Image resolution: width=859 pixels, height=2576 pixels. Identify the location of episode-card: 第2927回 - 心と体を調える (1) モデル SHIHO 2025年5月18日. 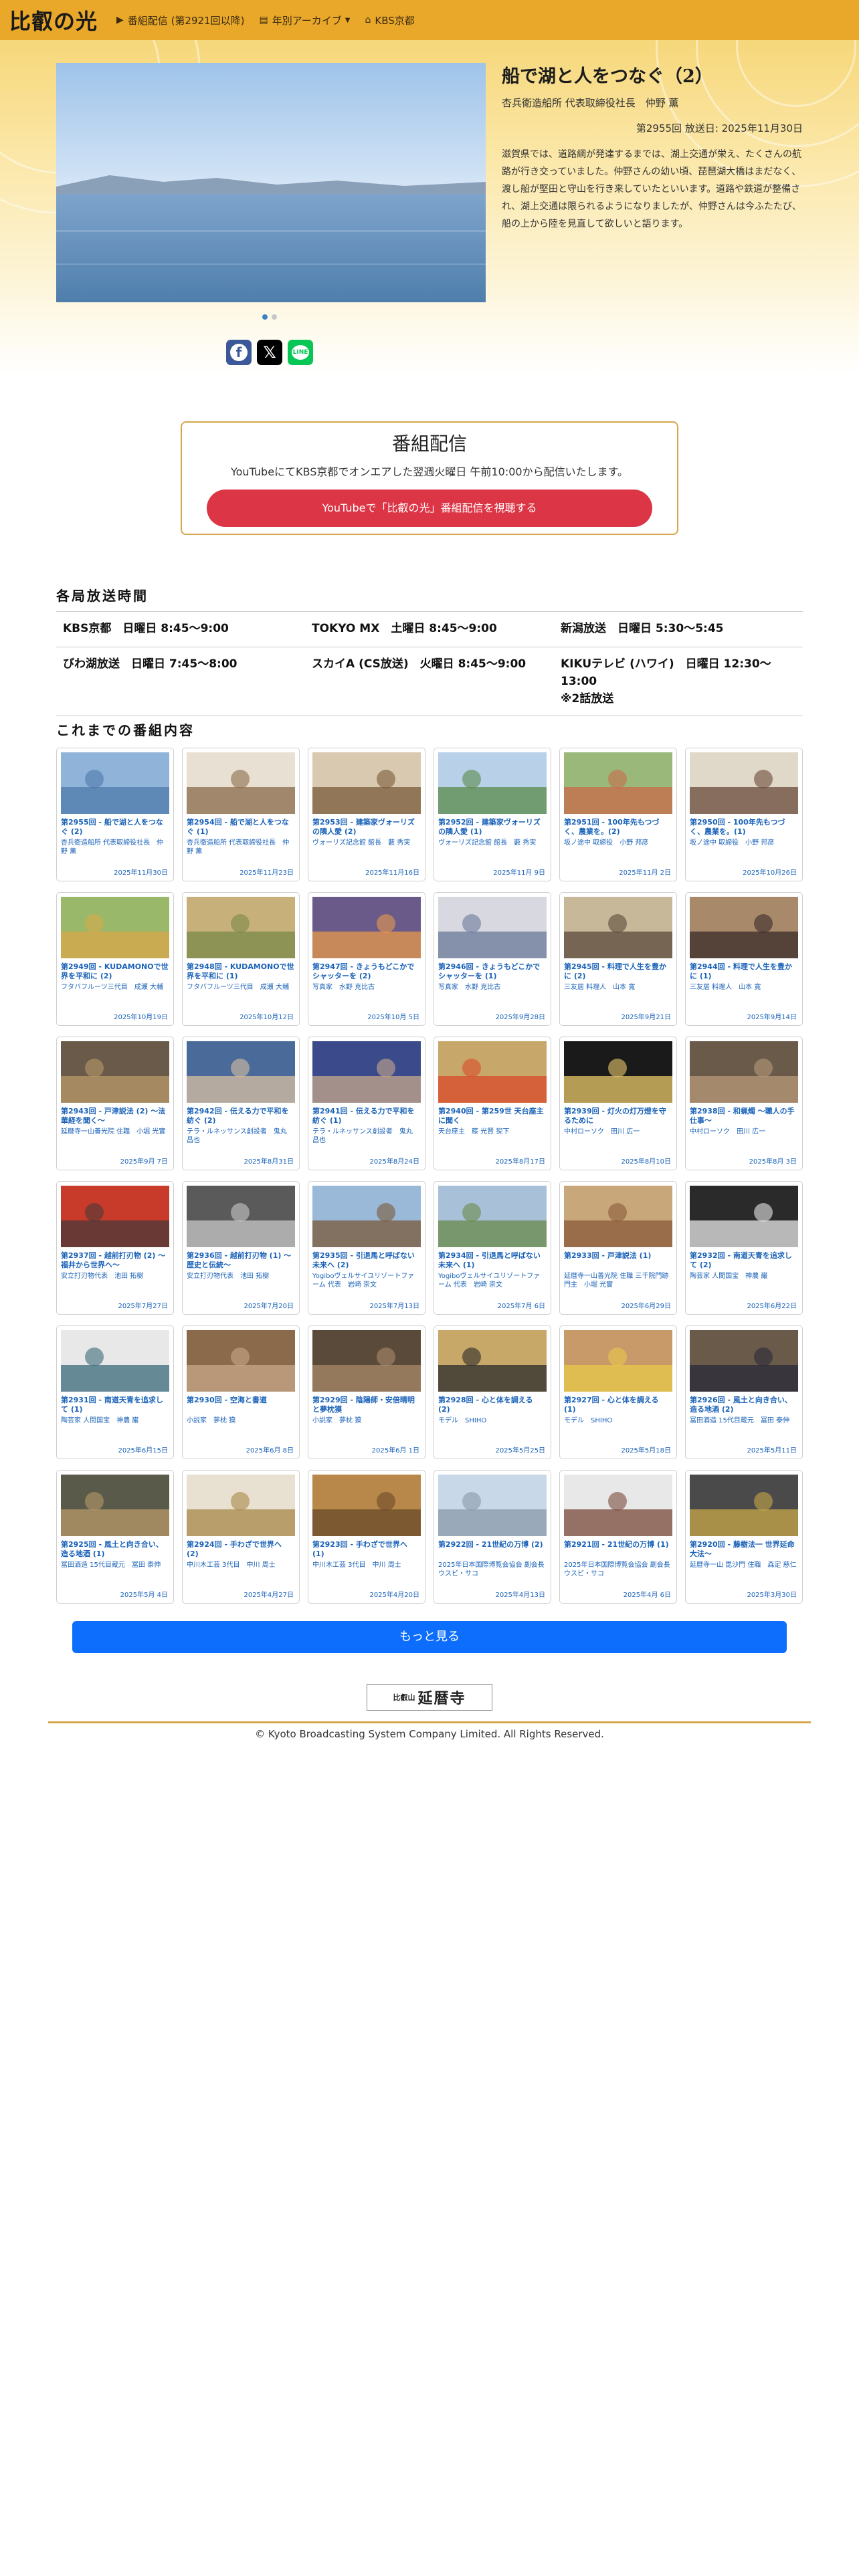
(618, 1392).